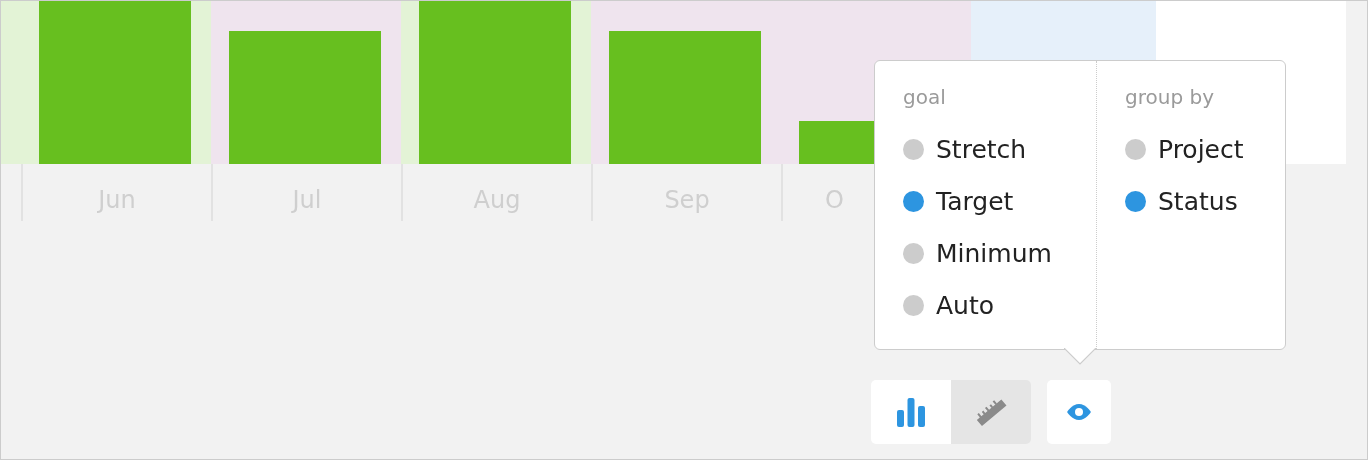 The image size is (1368, 460). What do you see at coordinates (1170, 98) in the screenshot?
I see `section-heading: group by` at bounding box center [1170, 98].